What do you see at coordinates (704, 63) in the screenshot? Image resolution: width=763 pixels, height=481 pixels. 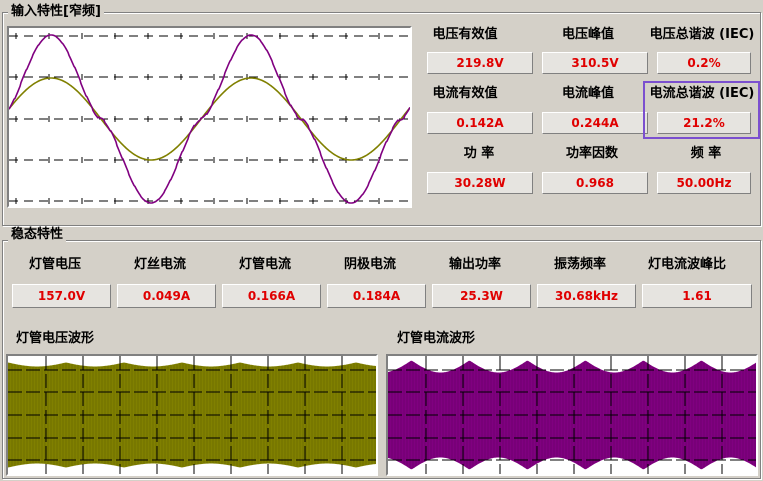 I see `voltage-thd-value: 0.2%` at bounding box center [704, 63].